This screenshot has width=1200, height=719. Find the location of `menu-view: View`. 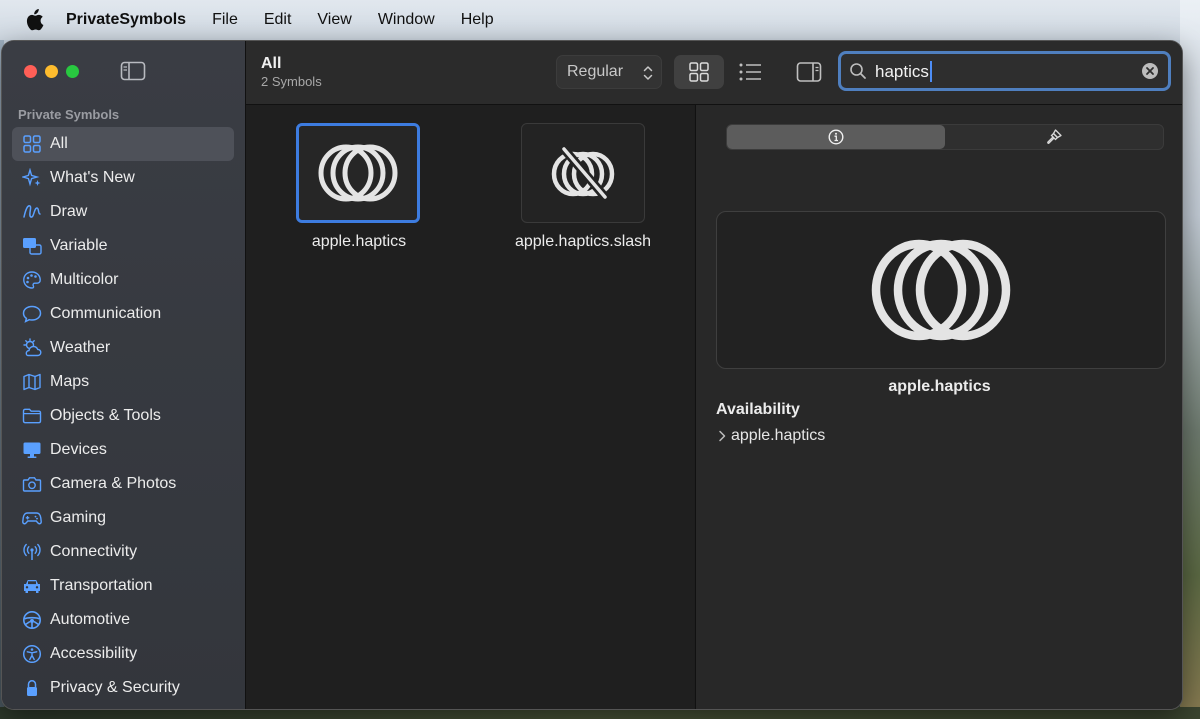

menu-view: View is located at coordinates (334, 20).